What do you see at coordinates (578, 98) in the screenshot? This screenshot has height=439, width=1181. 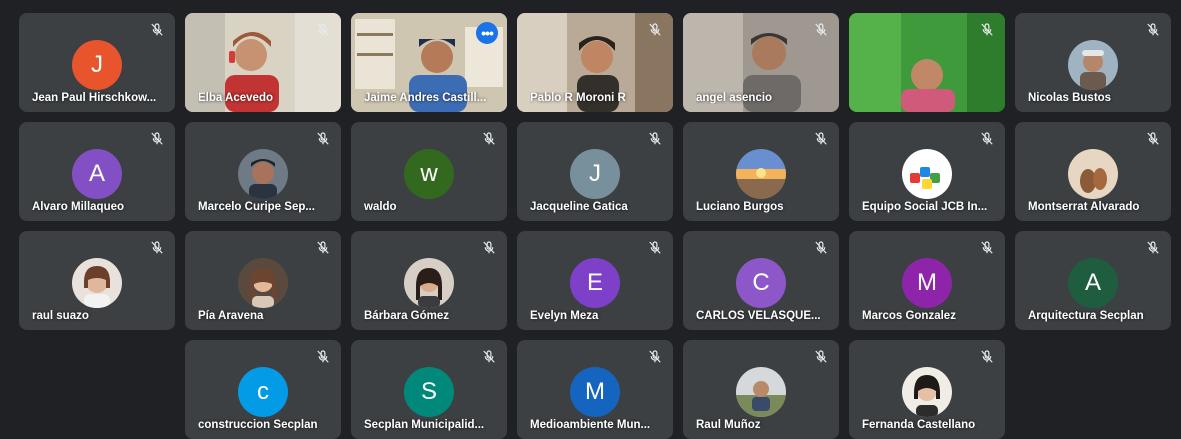 I see `participant-name: Pablo R Moroni R` at bounding box center [578, 98].